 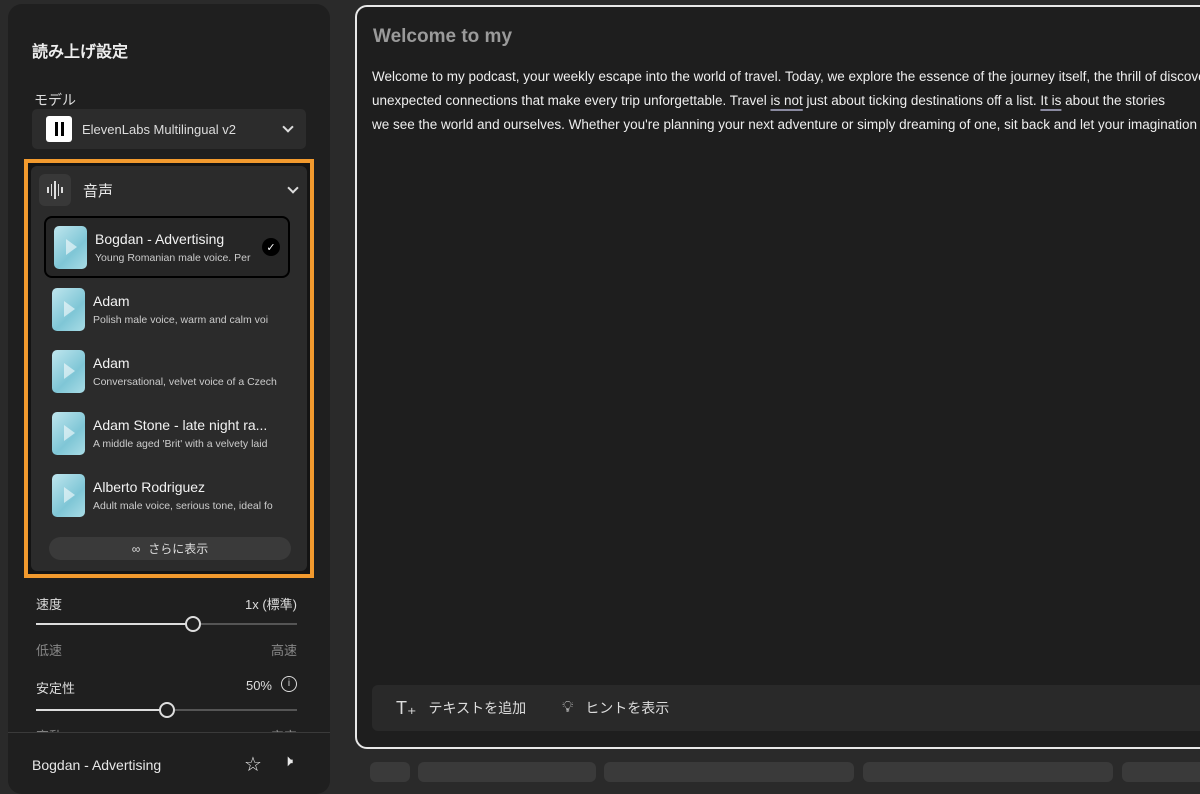 What do you see at coordinates (477, 708) in the screenshot?
I see `add-text-label: テキストを追加` at bounding box center [477, 708].